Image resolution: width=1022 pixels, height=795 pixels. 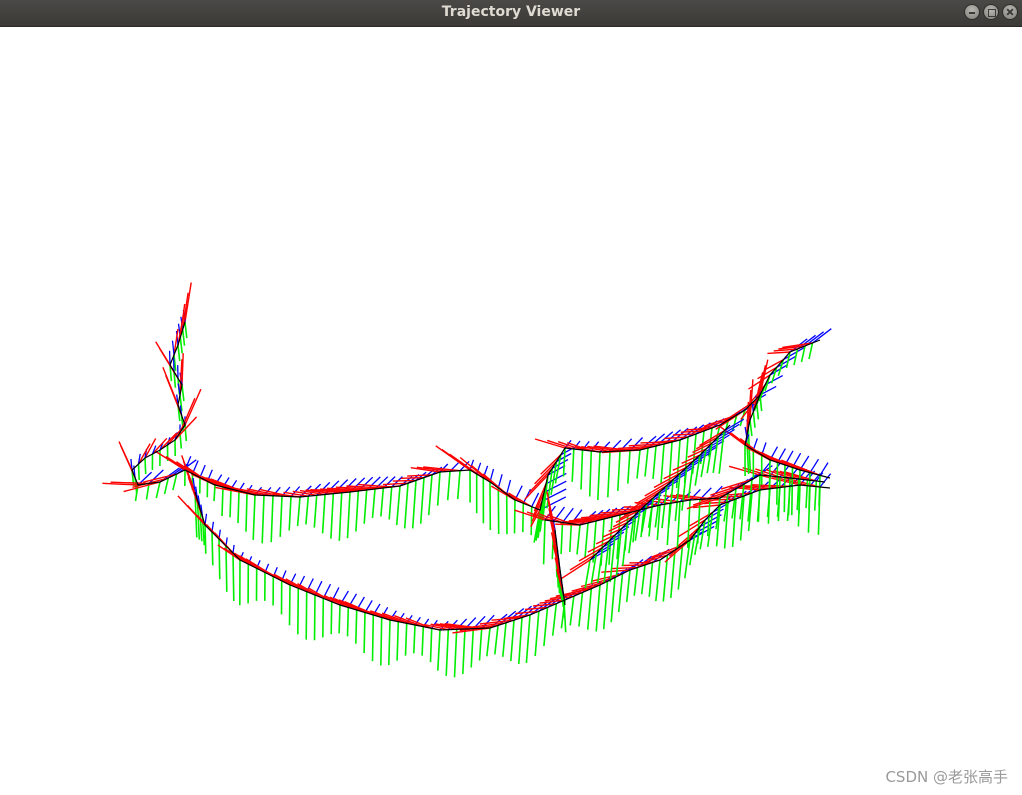 What do you see at coordinates (991, 12) in the screenshot?
I see `maximize-icon` at bounding box center [991, 12].